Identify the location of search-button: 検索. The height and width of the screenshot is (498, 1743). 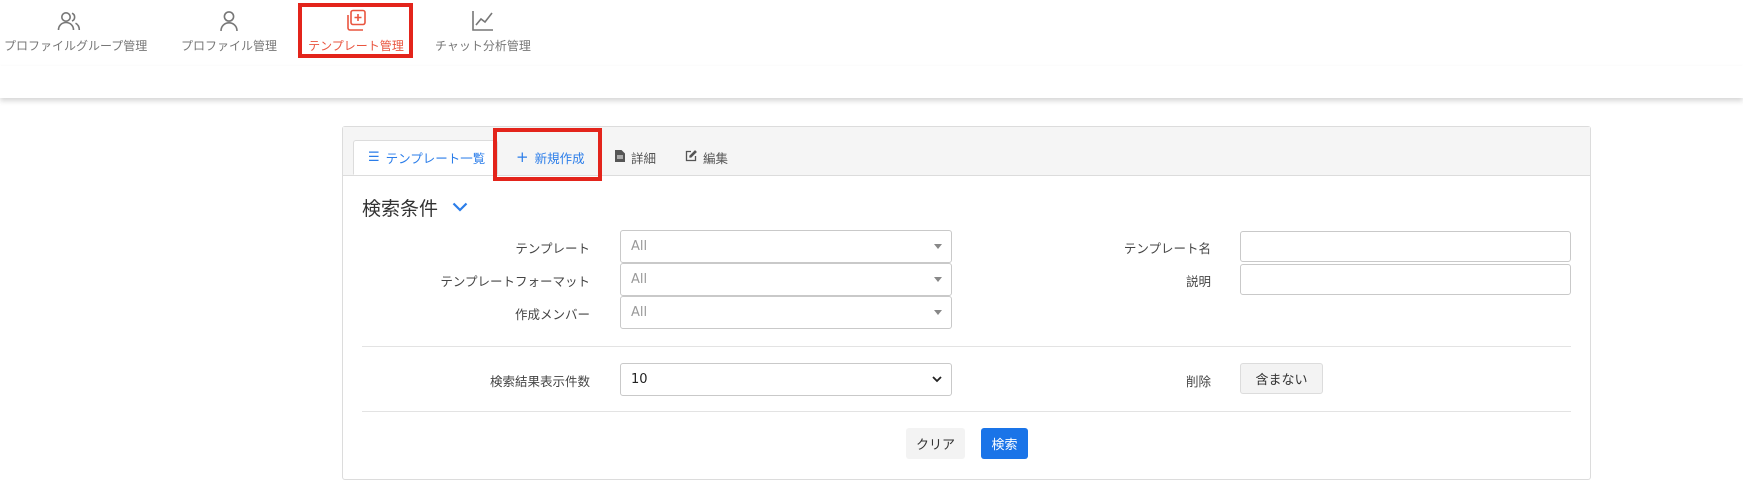
(1004, 443).